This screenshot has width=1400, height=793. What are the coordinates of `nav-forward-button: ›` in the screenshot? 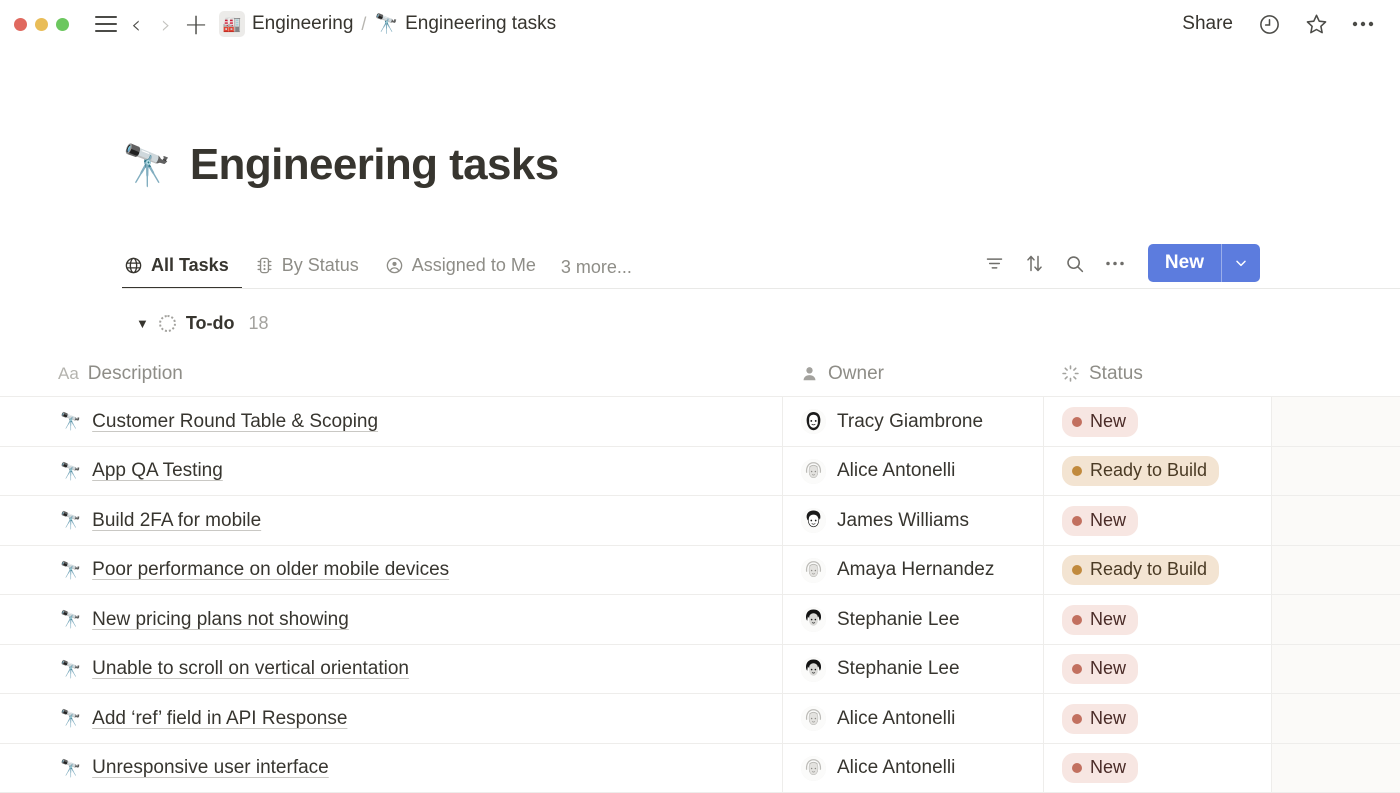 It's located at (166, 24).